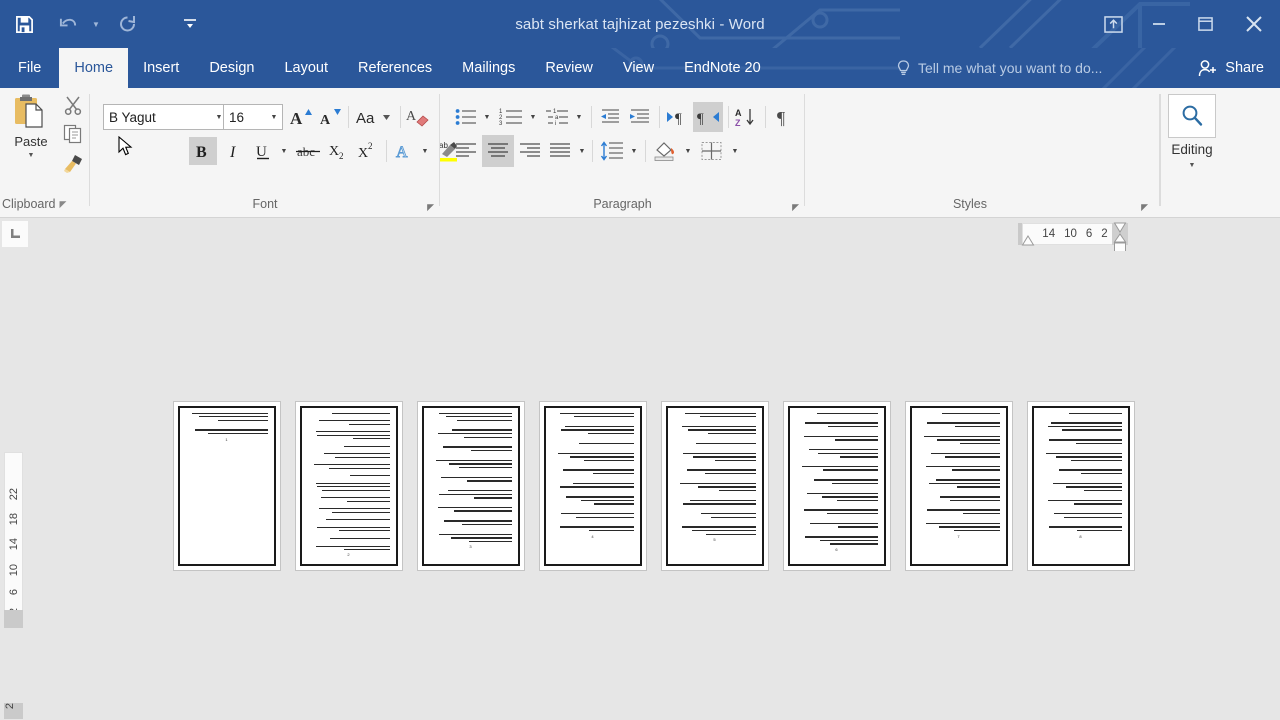 Image resolution: width=1280 pixels, height=720 pixels. I want to click on styles-dialog-launcher: ◤, so click(1144, 207).